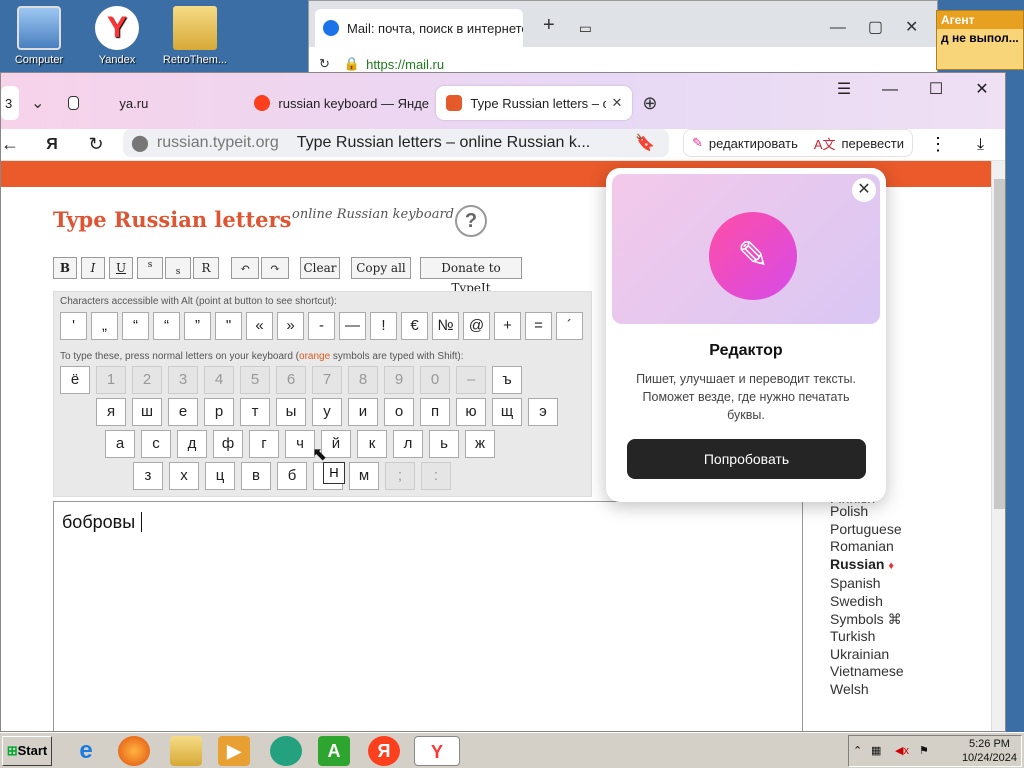 The width and height of the screenshot is (1024, 768). Describe the element at coordinates (867, 620) in the screenshot. I see `language-link: Symbols ⌘` at that location.